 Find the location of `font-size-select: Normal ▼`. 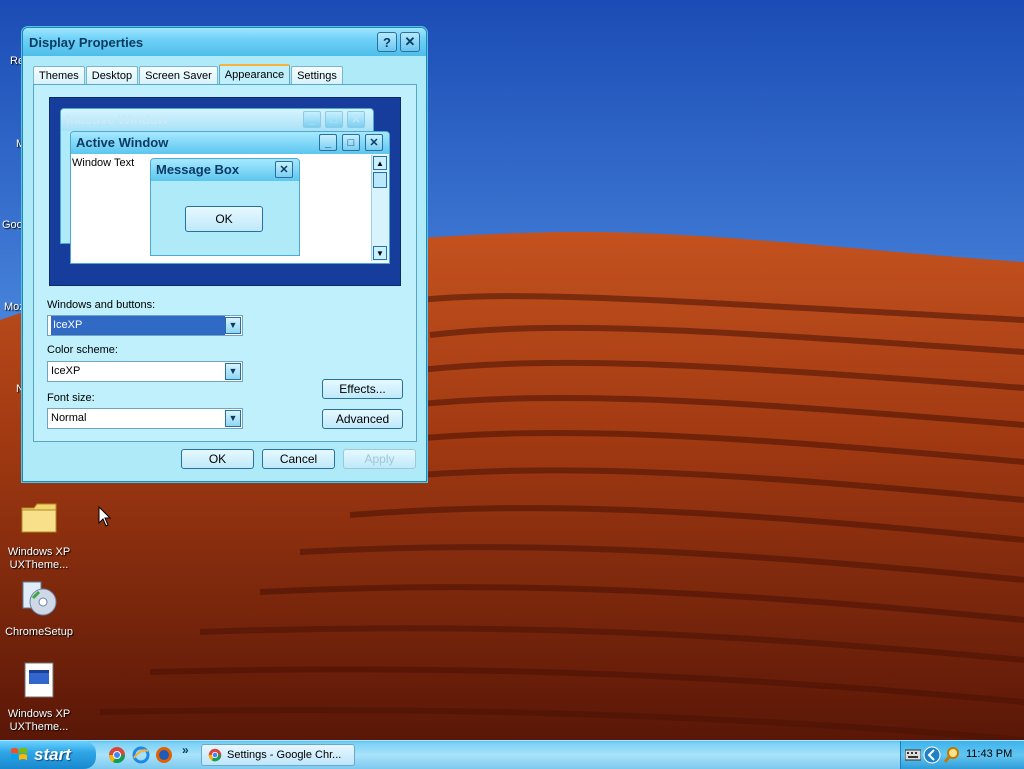

font-size-select: Normal ▼ is located at coordinates (145, 418).